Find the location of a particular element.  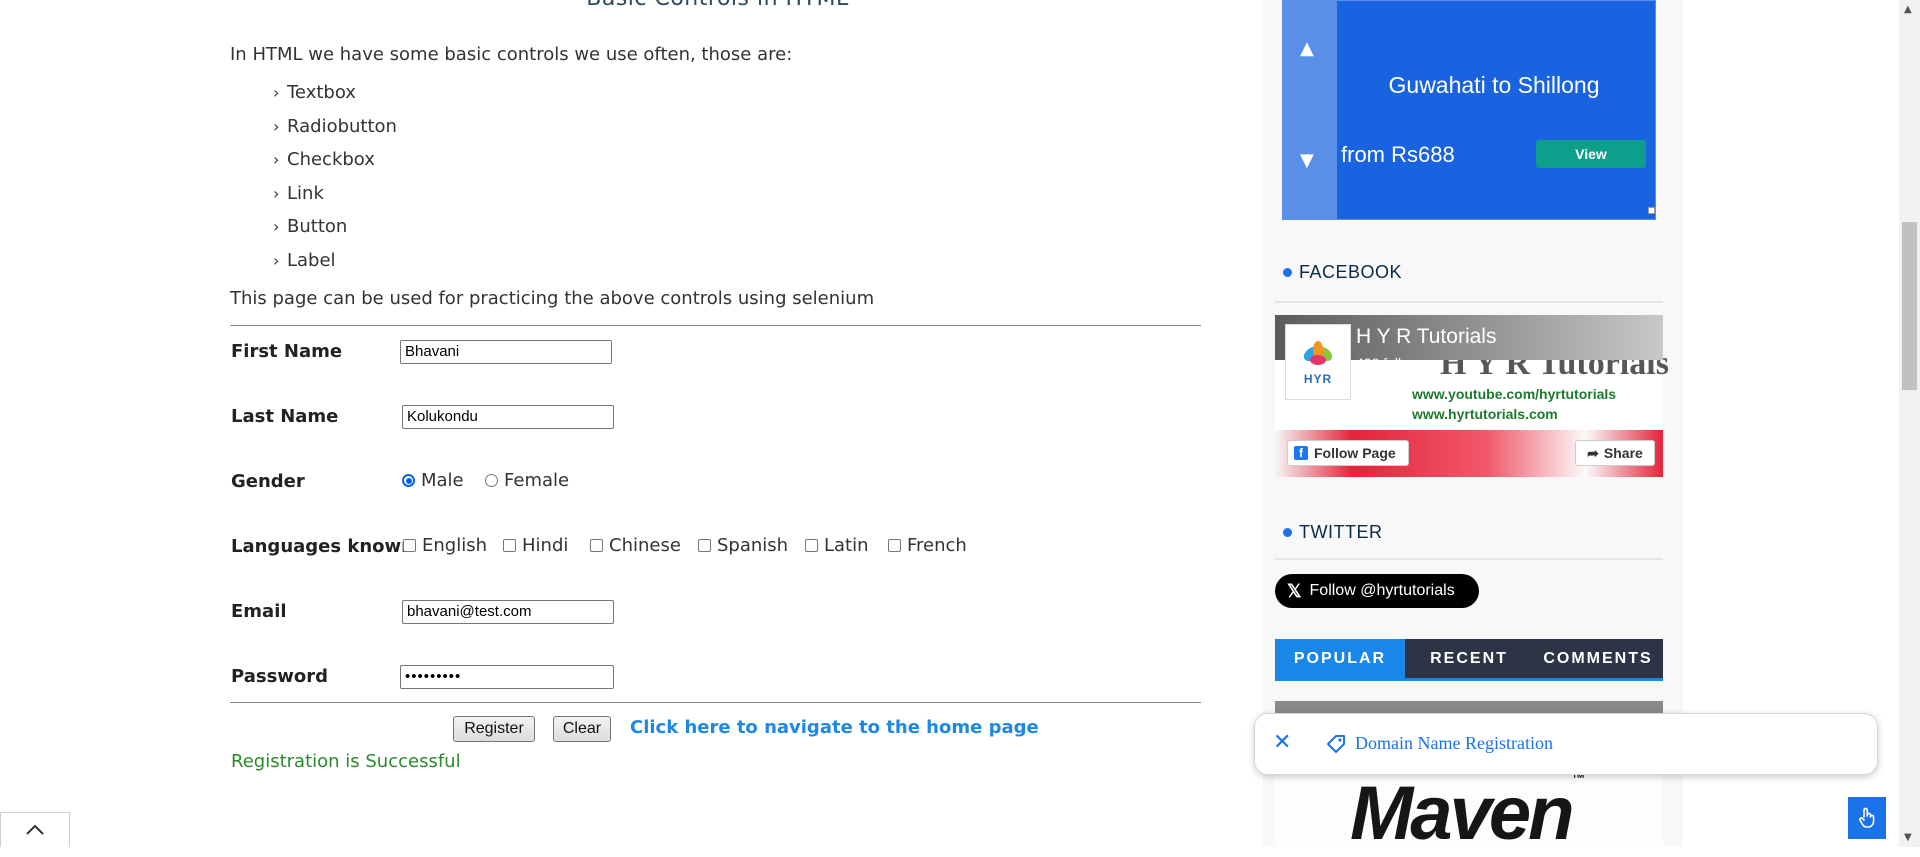

facebook-heading: FACEBOOK is located at coordinates (1342, 272).